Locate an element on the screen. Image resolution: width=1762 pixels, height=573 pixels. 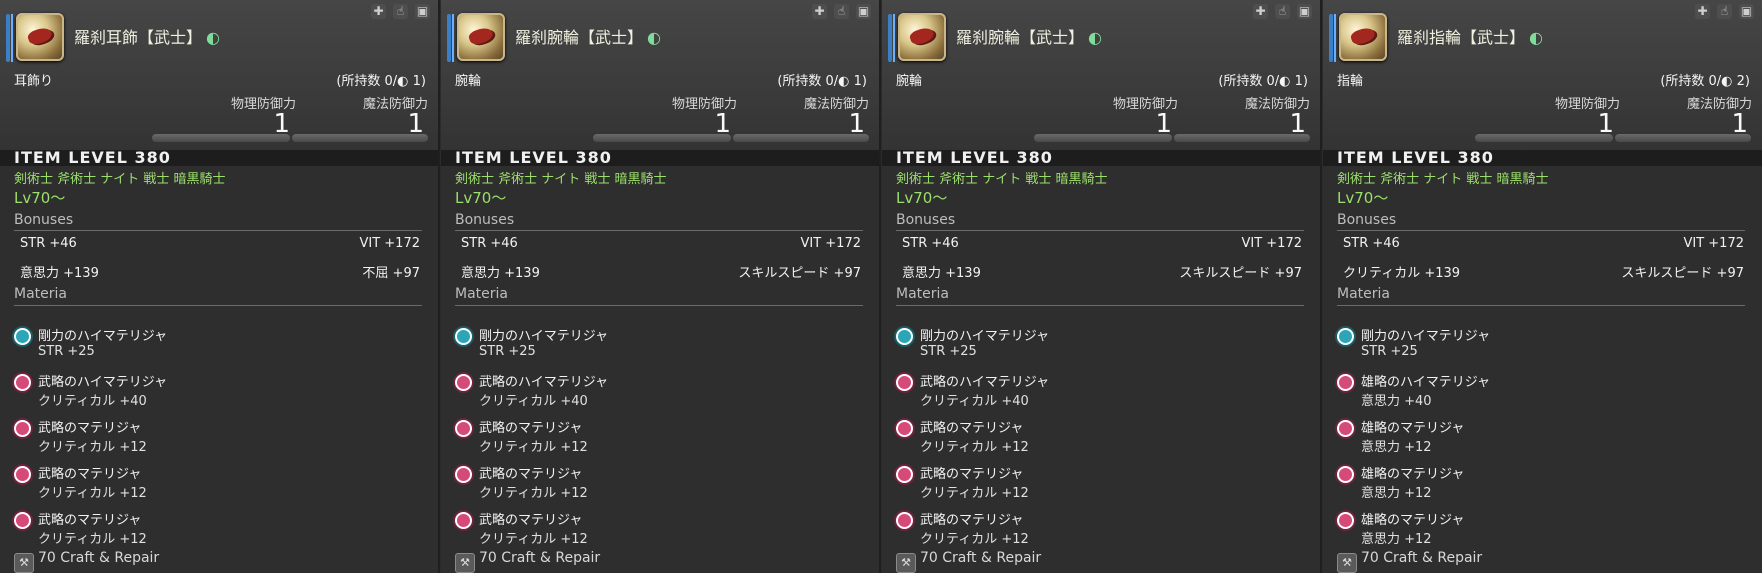
owned-count: (所持数 0/◐ 2) is located at coordinates (1705, 81).